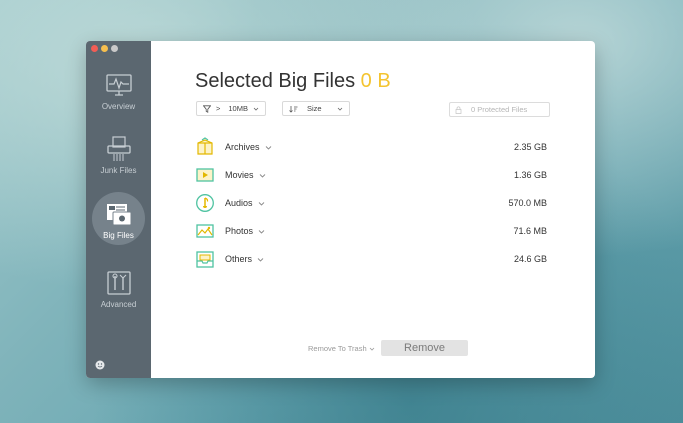 This screenshot has height=423, width=683. Describe the element at coordinates (293, 109) in the screenshot. I see `sort-icon` at that location.